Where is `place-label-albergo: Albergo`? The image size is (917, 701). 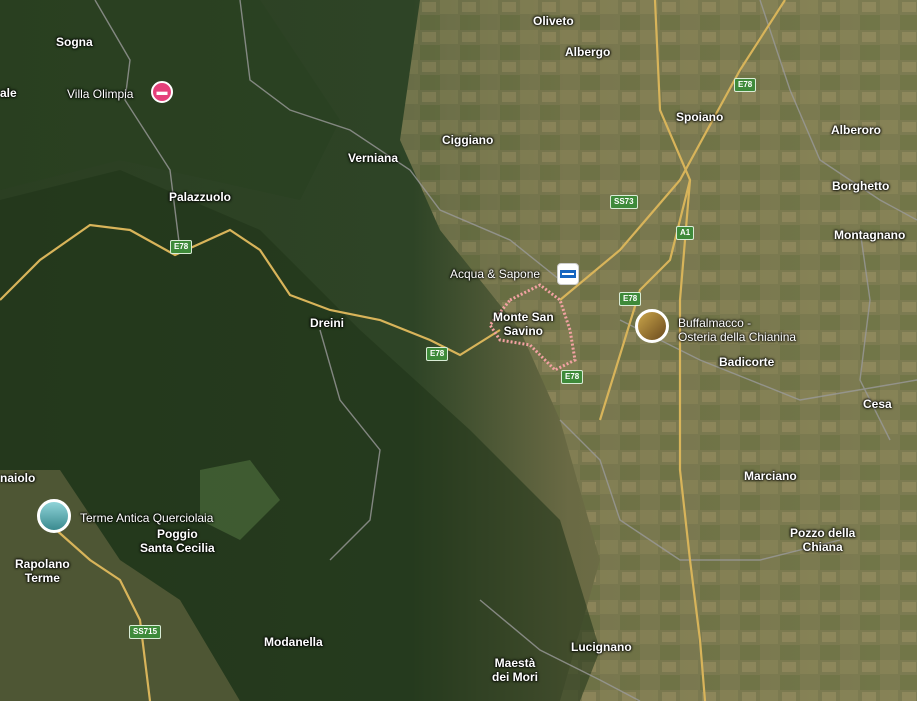 place-label-albergo: Albergo is located at coordinates (587, 52).